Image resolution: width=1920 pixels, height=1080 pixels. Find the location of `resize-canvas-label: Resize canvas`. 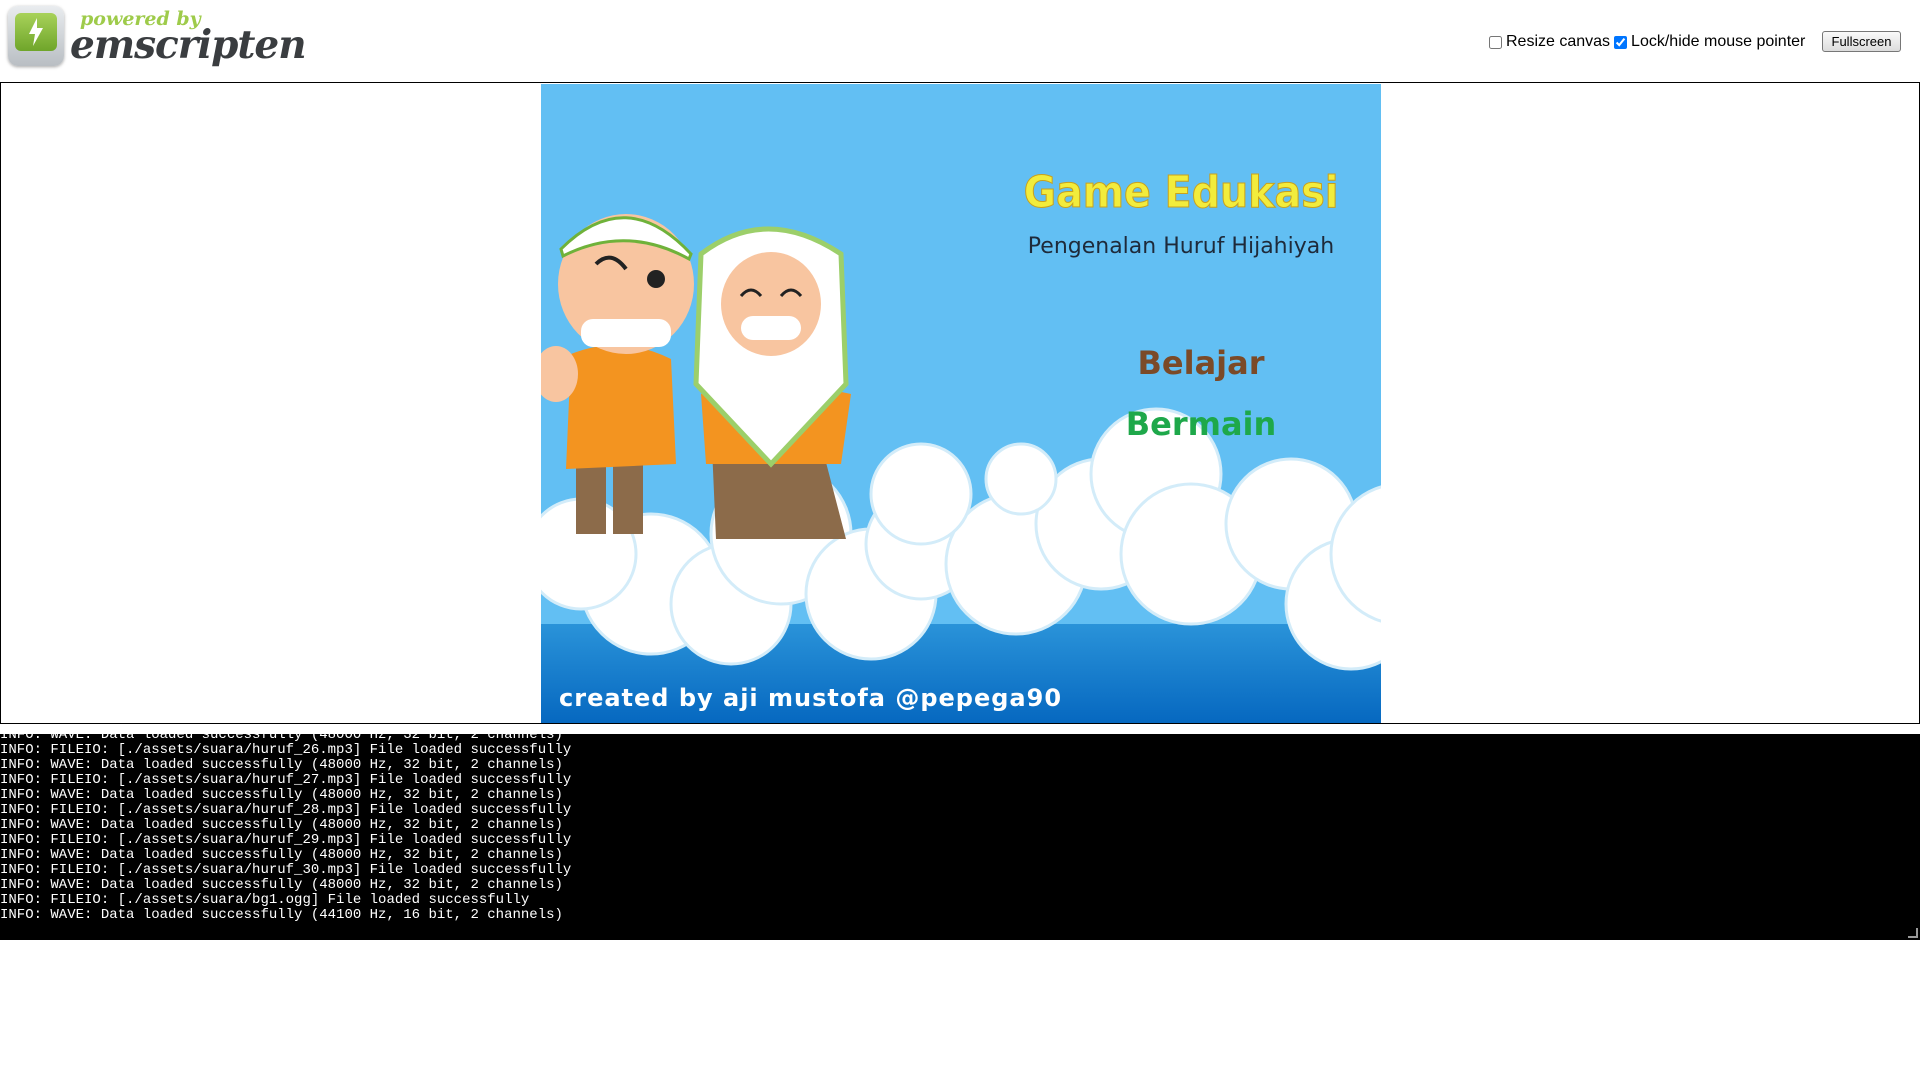

resize-canvas-label: Resize canvas is located at coordinates (1558, 41).